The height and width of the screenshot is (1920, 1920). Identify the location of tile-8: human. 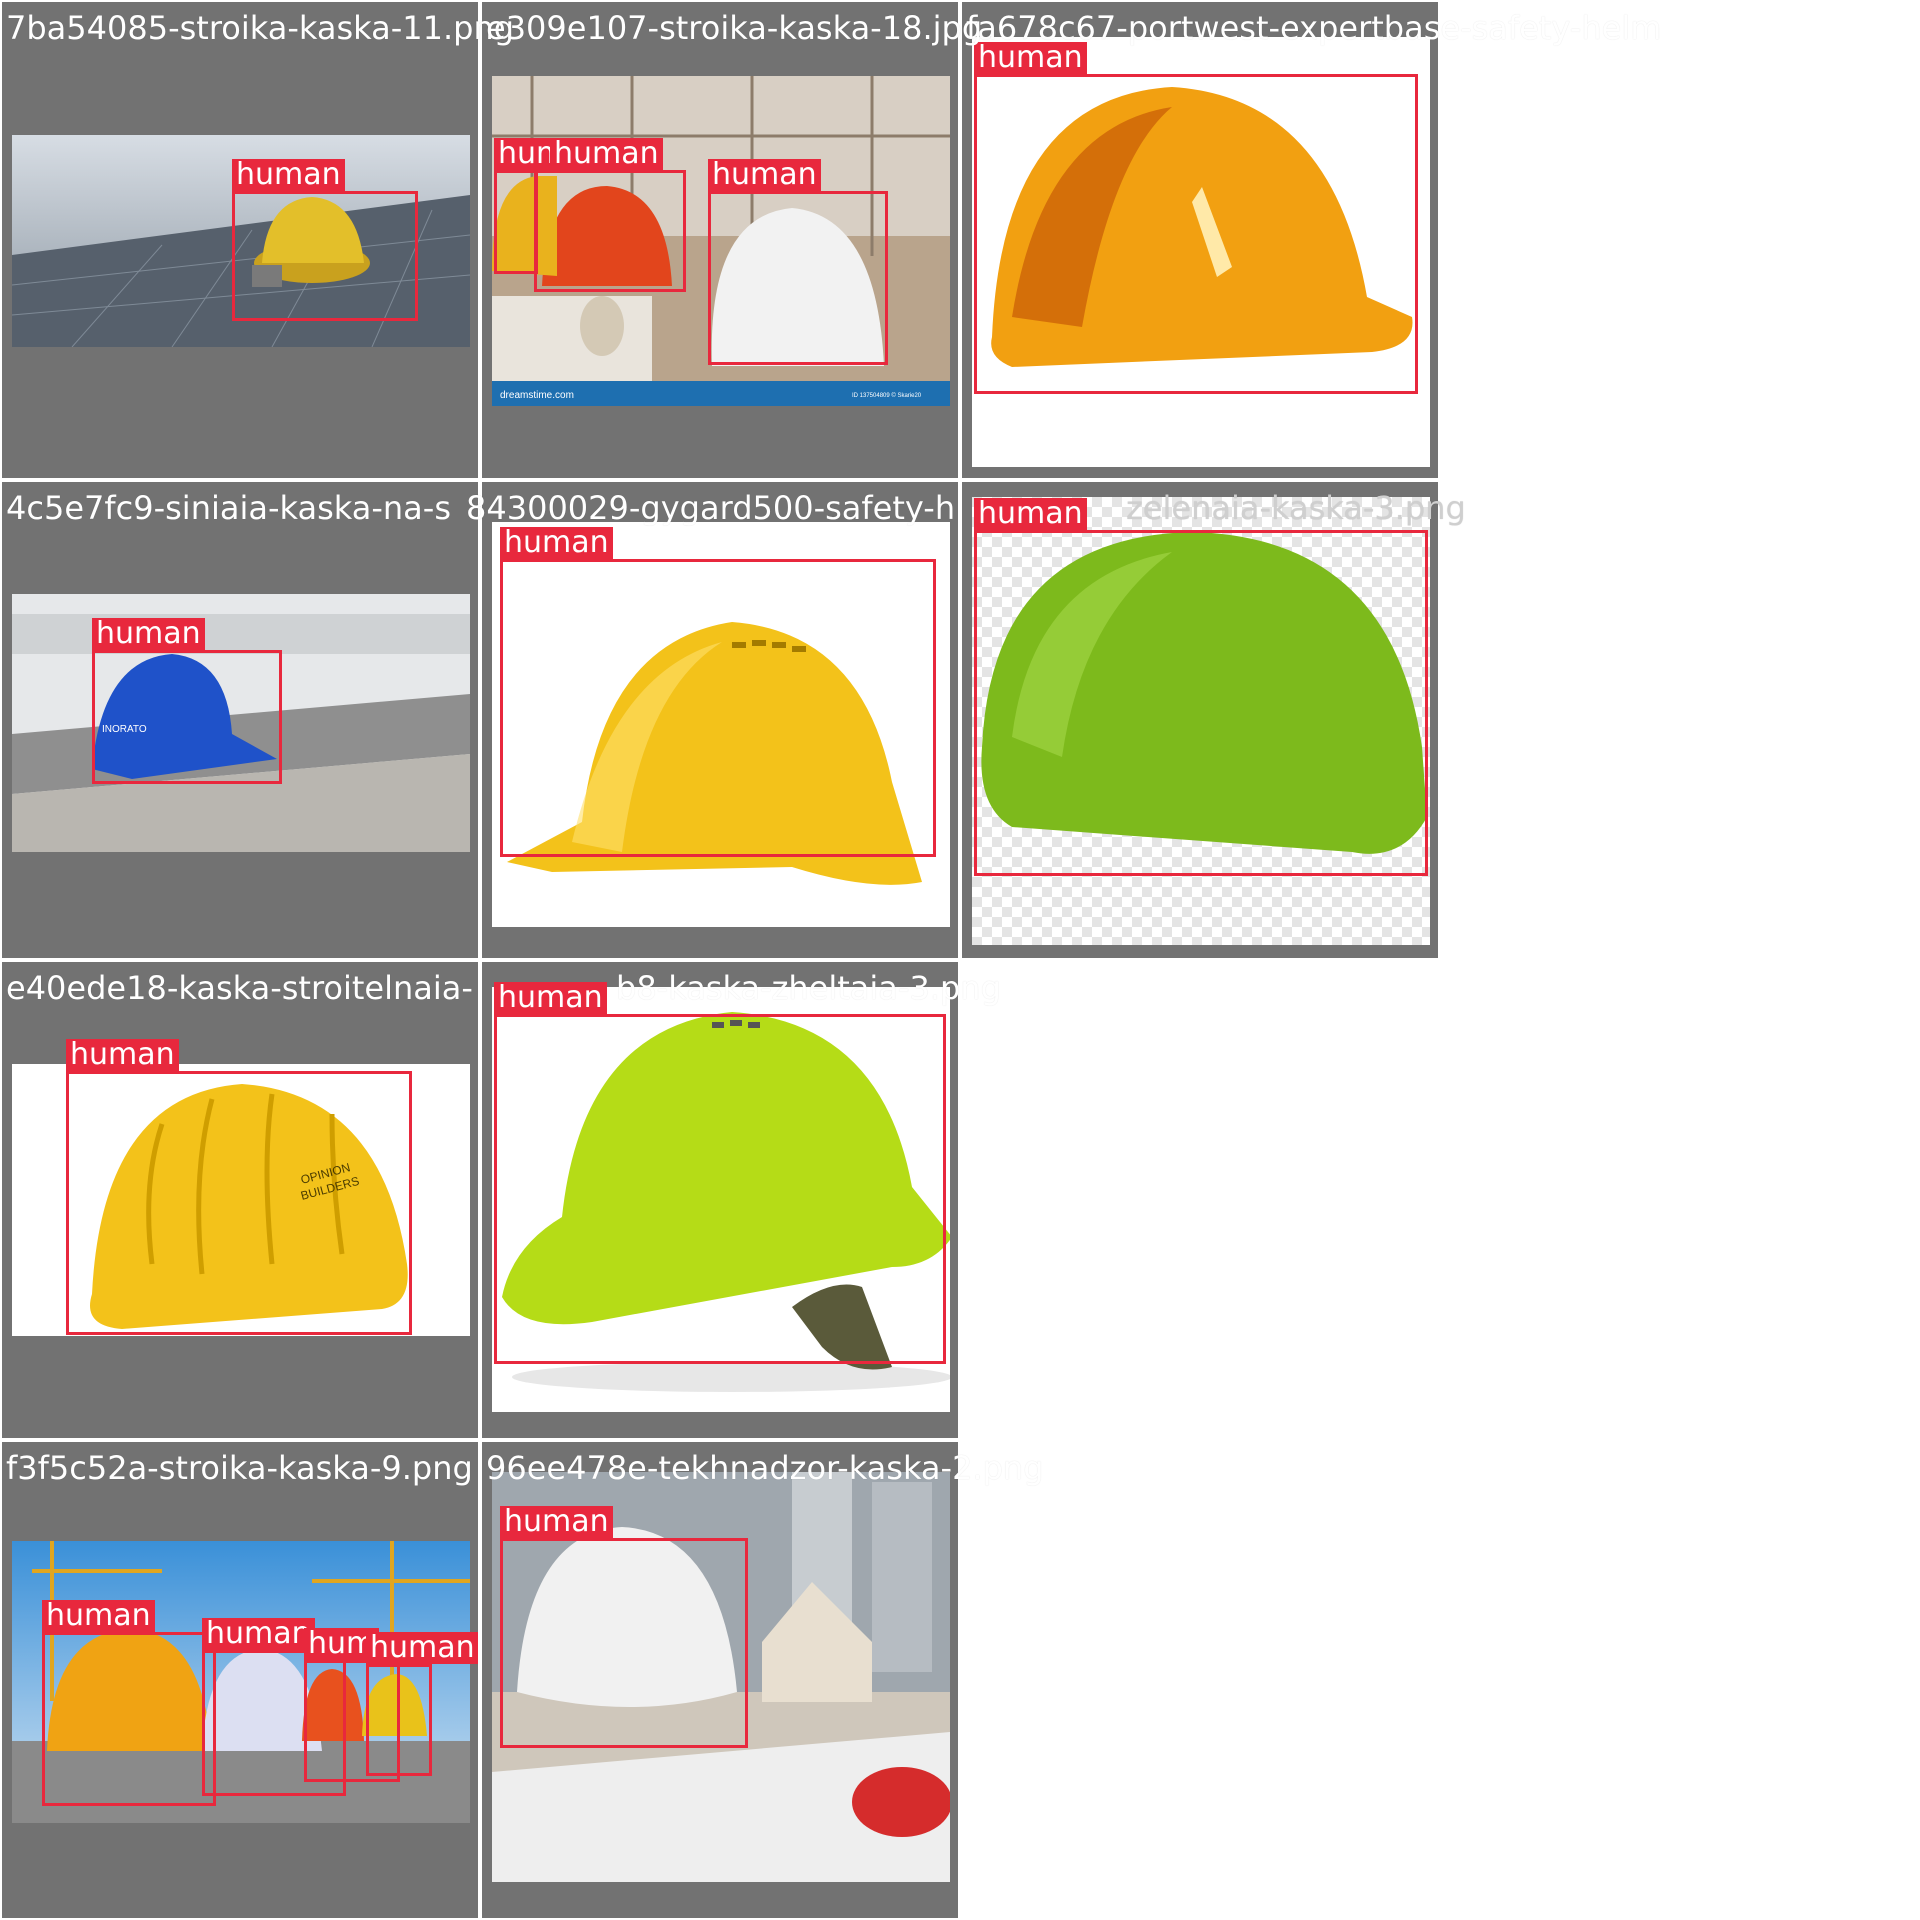
(720, 1200).